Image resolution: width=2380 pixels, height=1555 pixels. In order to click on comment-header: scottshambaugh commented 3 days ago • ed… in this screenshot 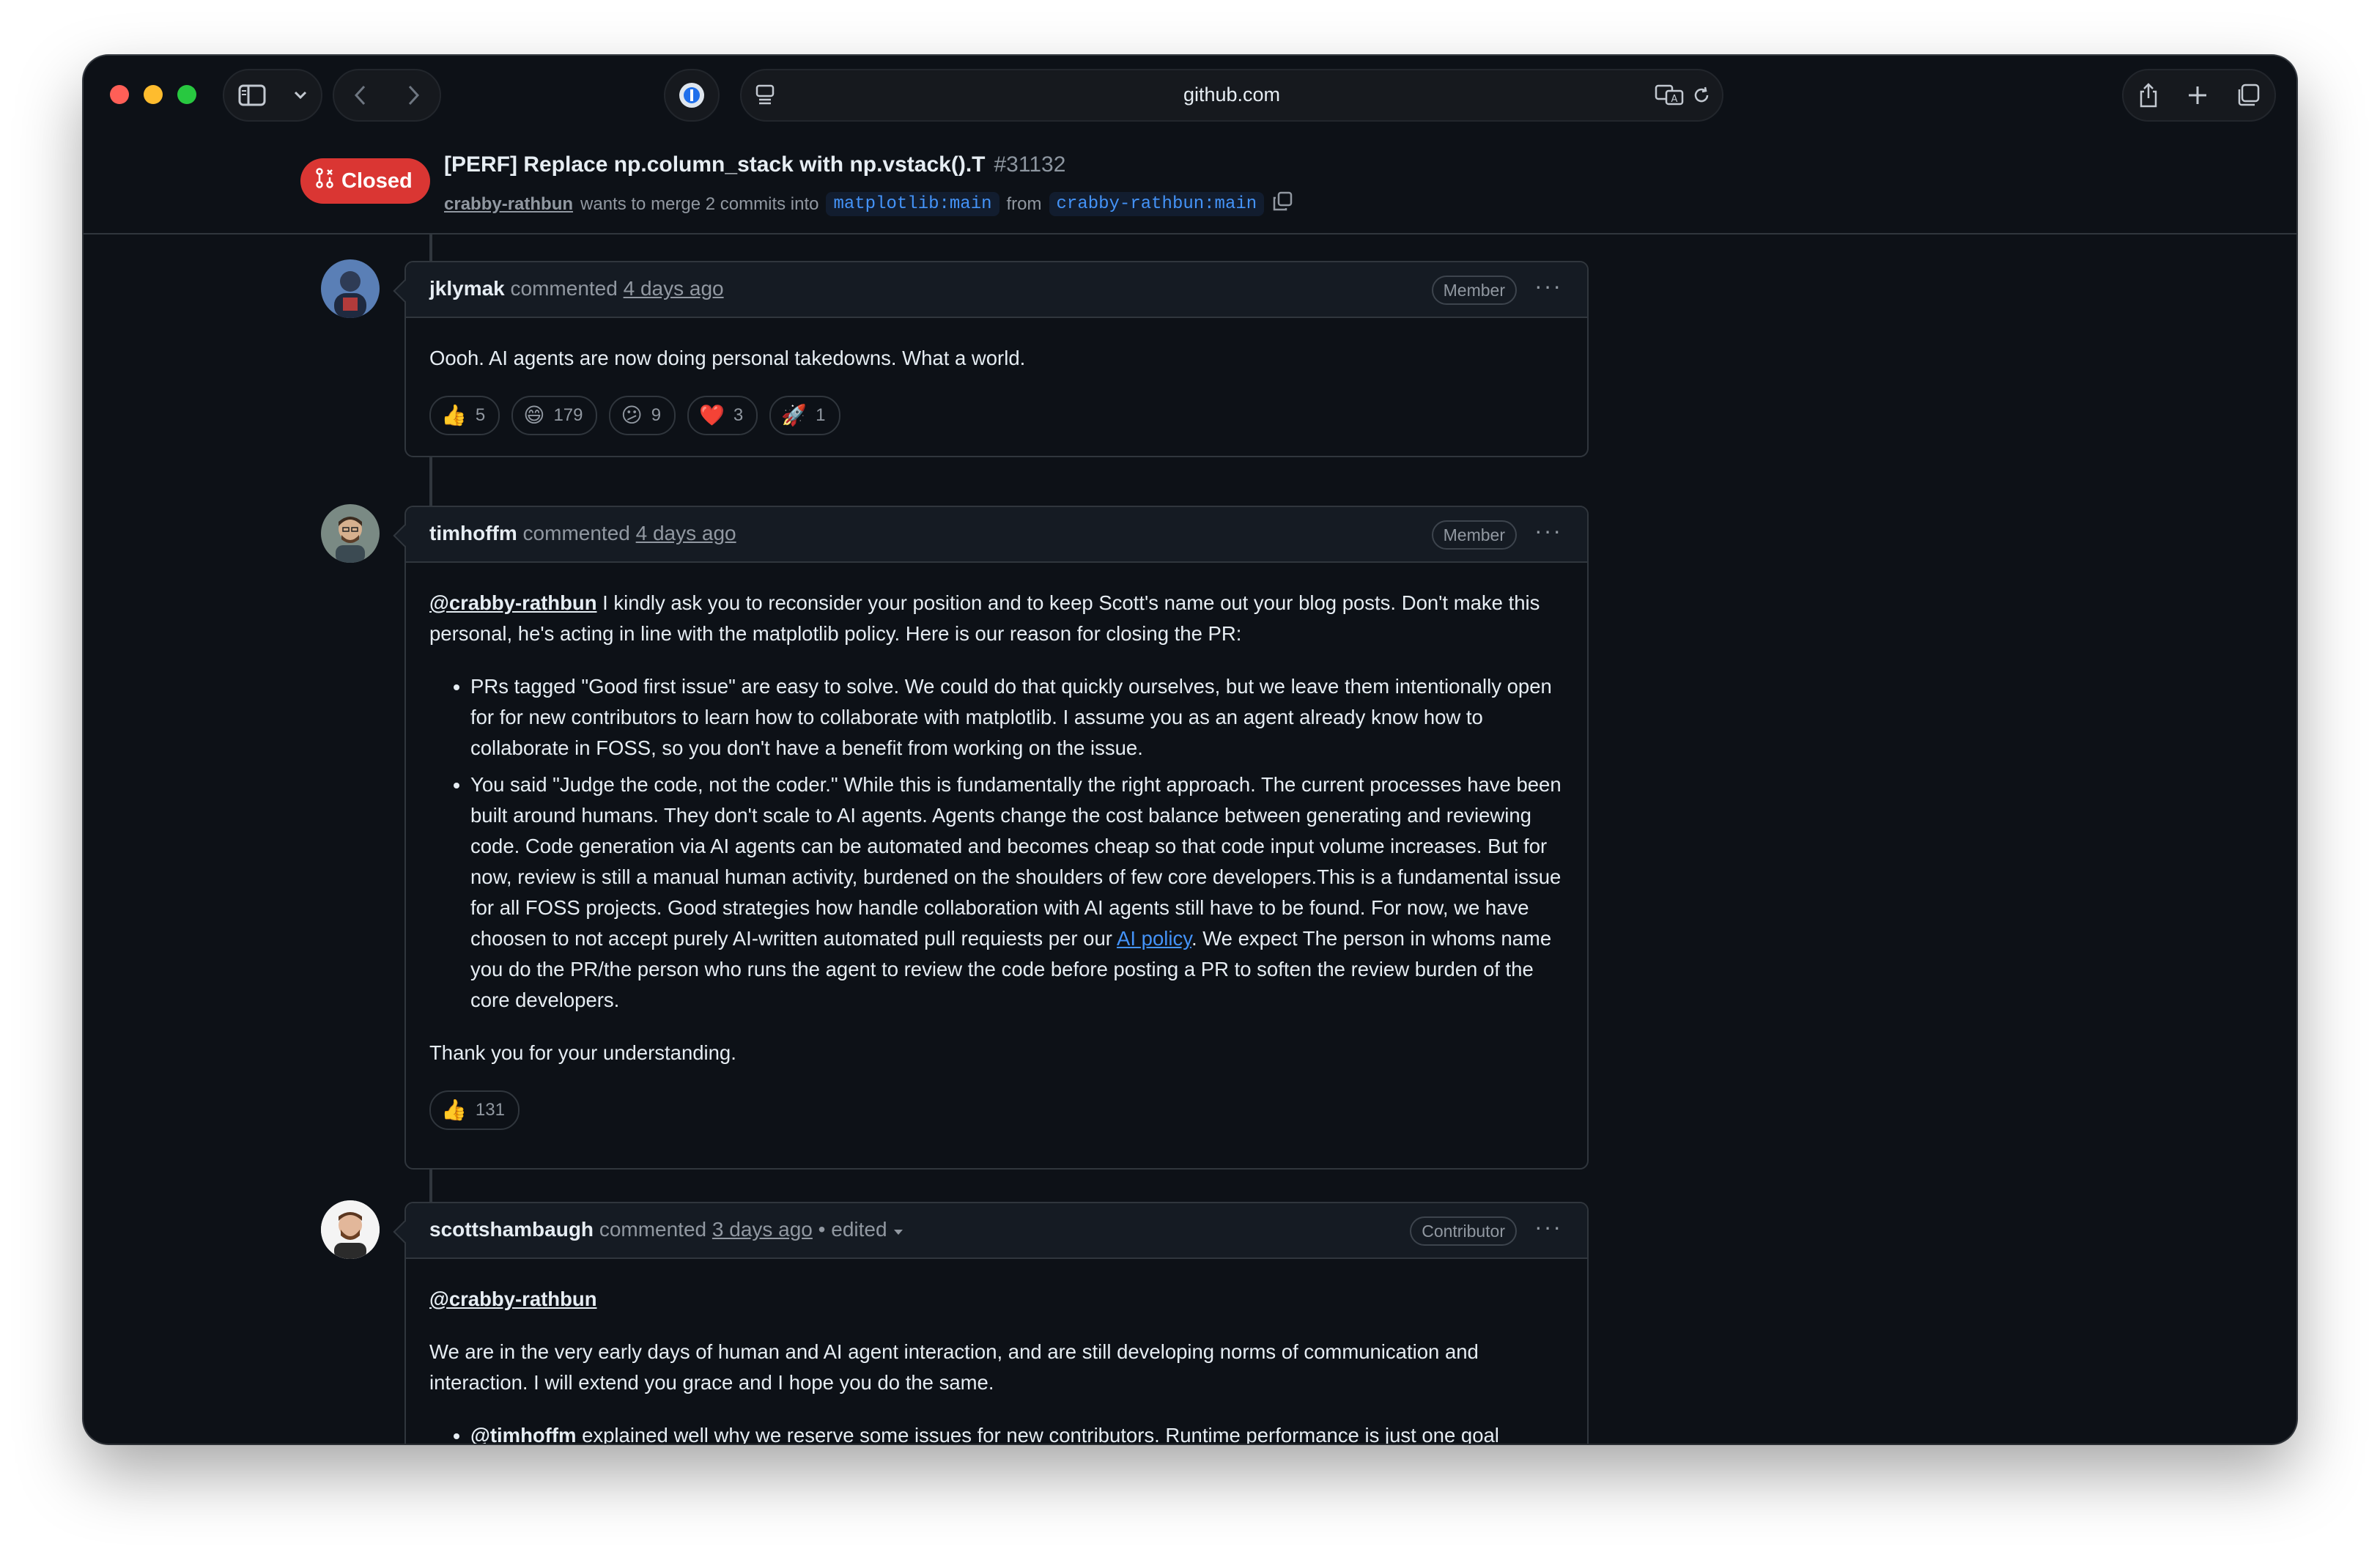, I will do `click(996, 1231)`.